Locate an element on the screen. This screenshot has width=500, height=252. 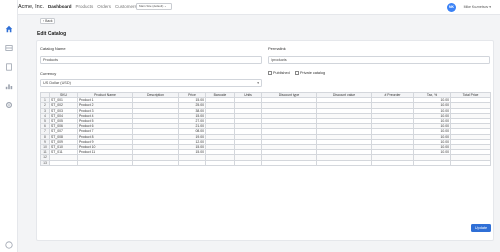
update-button: Update is located at coordinates (481, 228).